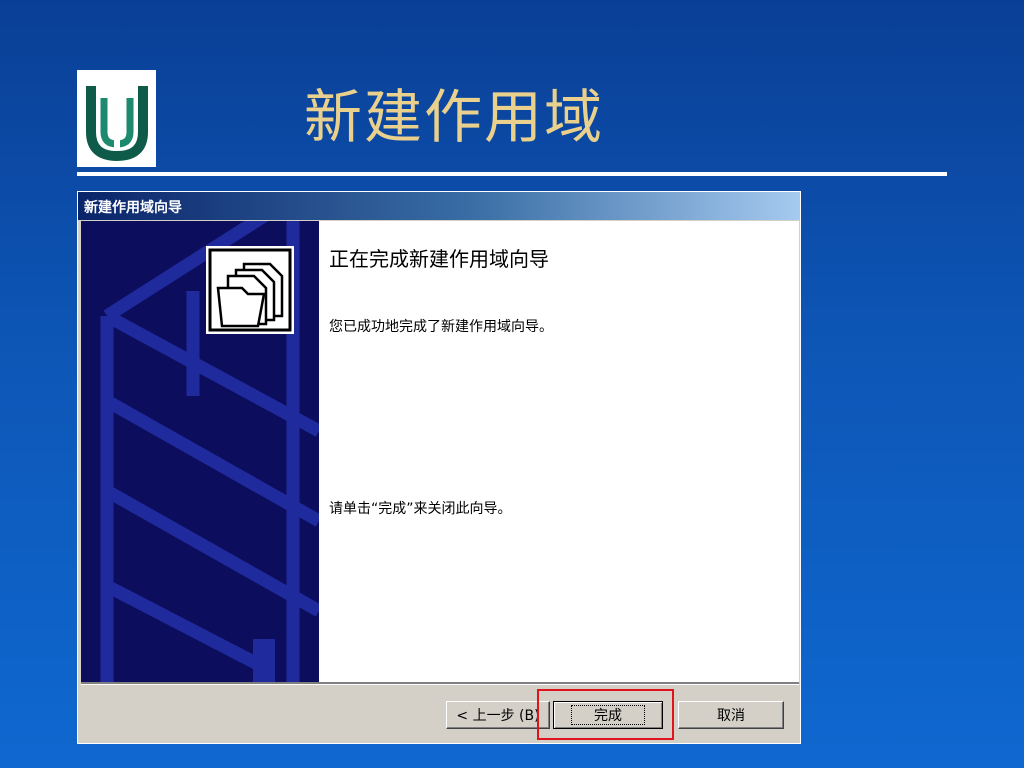 The height and width of the screenshot is (768, 1024). What do you see at coordinates (731, 715) in the screenshot?
I see `cancel-button: 取消` at bounding box center [731, 715].